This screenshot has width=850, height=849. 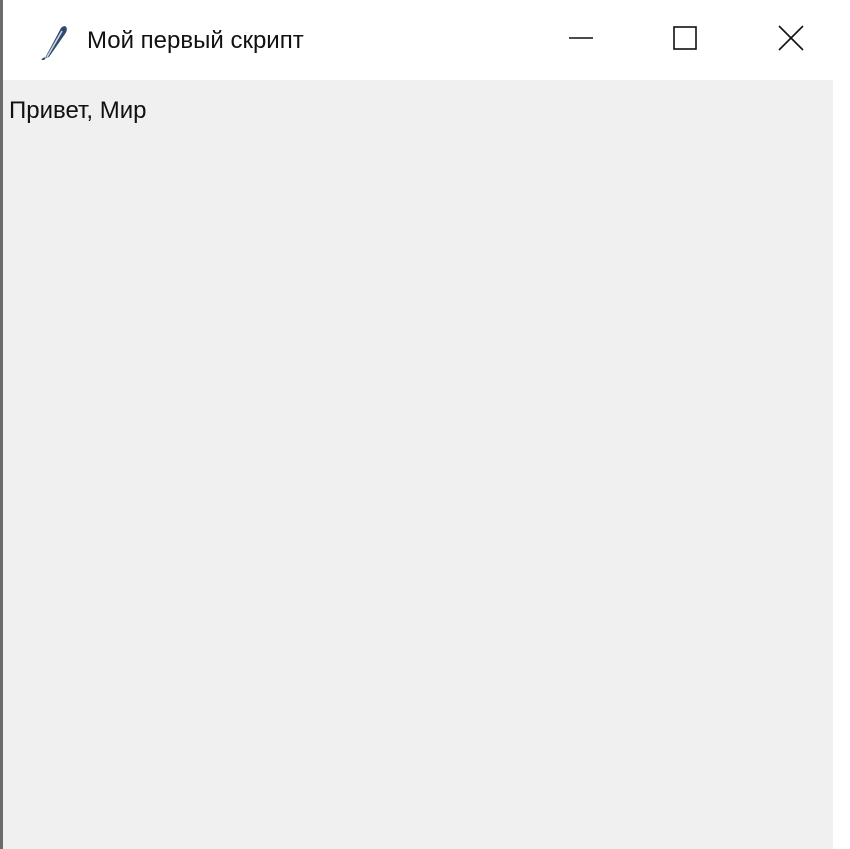 I want to click on greeting-label: Привет, Мир, so click(x=78, y=110).